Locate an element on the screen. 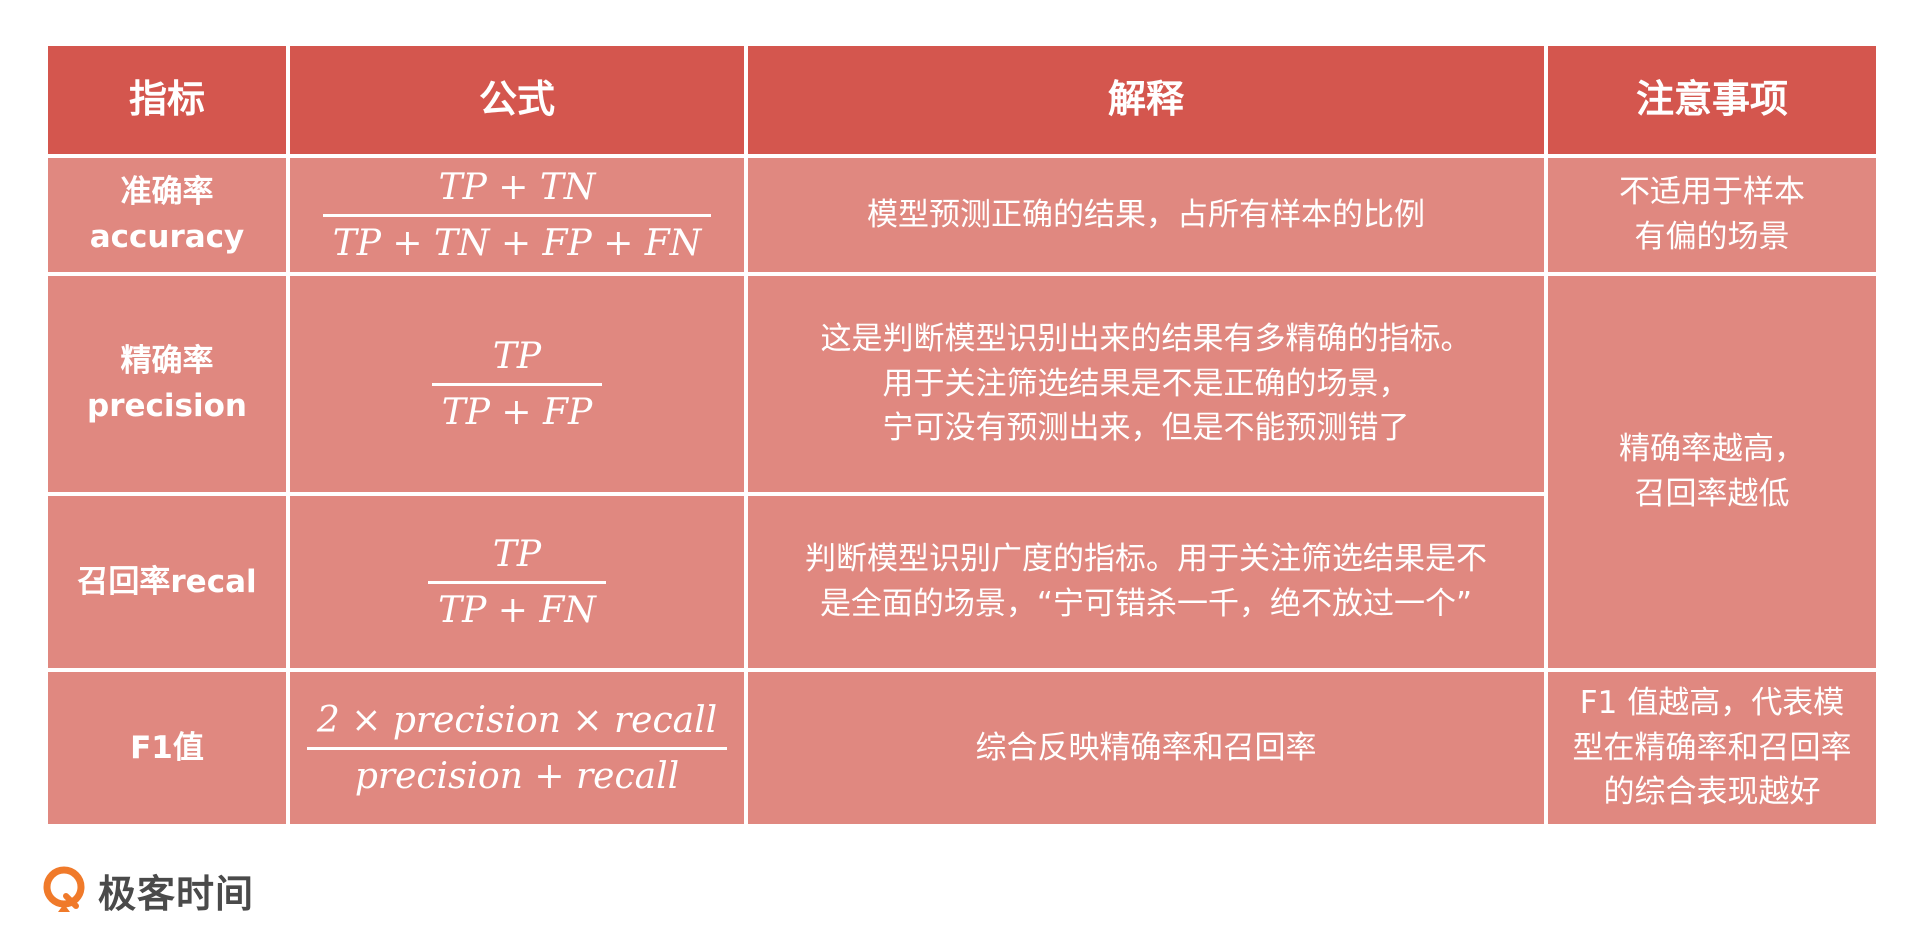 This screenshot has width=1920, height=949. formula-numerator: 2 × precision × recall is located at coordinates (517, 720).